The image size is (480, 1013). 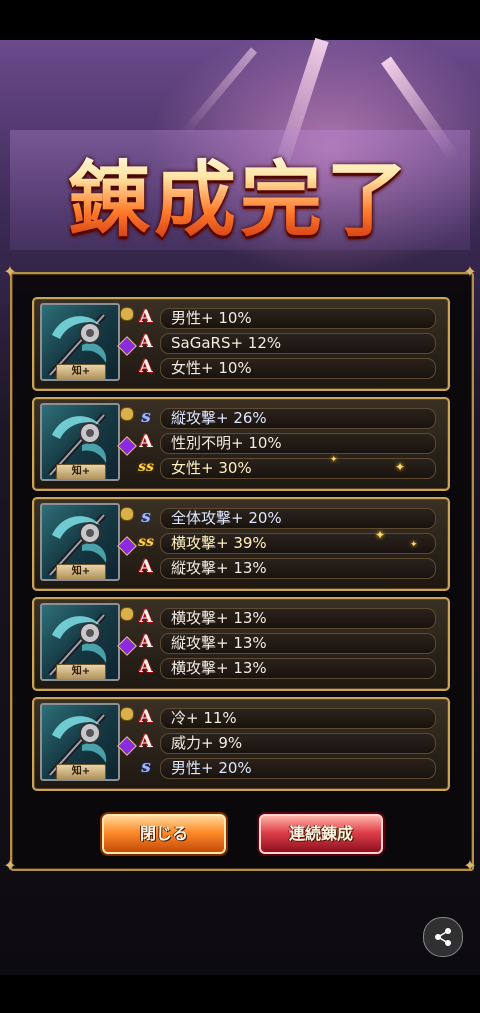 I want to click on share-button, so click(x=443, y=937).